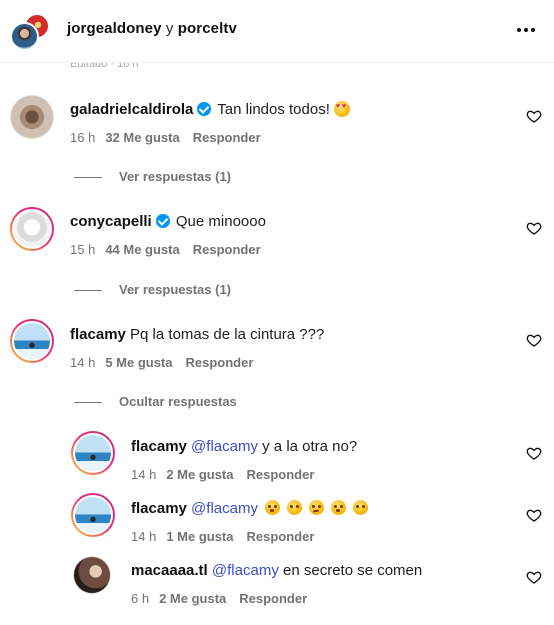 The image size is (554, 625). I want to click on comment-username: flacamy, so click(98, 334).